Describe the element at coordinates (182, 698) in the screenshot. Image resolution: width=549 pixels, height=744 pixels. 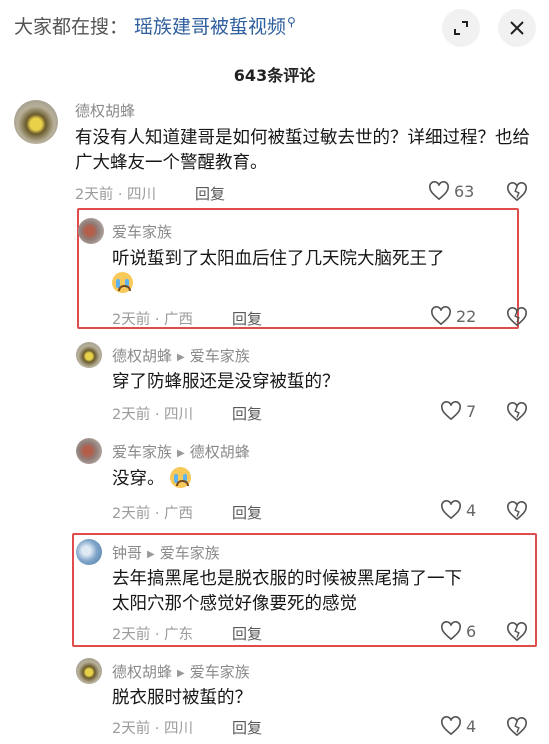
I see `comment-text: 脱衣服时被蜇的？` at that location.